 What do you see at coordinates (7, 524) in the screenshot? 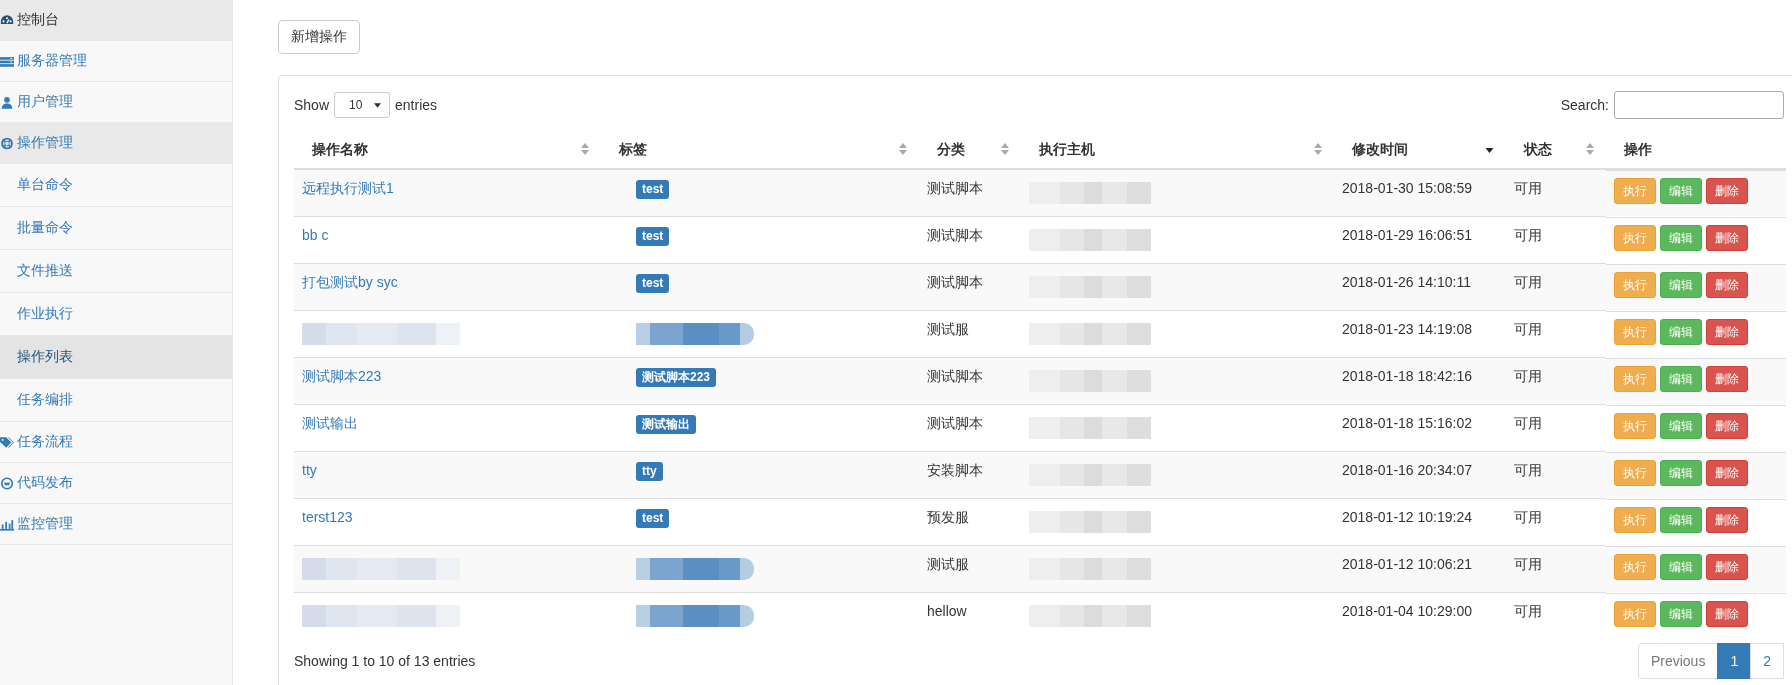
I see `bar-chart-icon` at bounding box center [7, 524].